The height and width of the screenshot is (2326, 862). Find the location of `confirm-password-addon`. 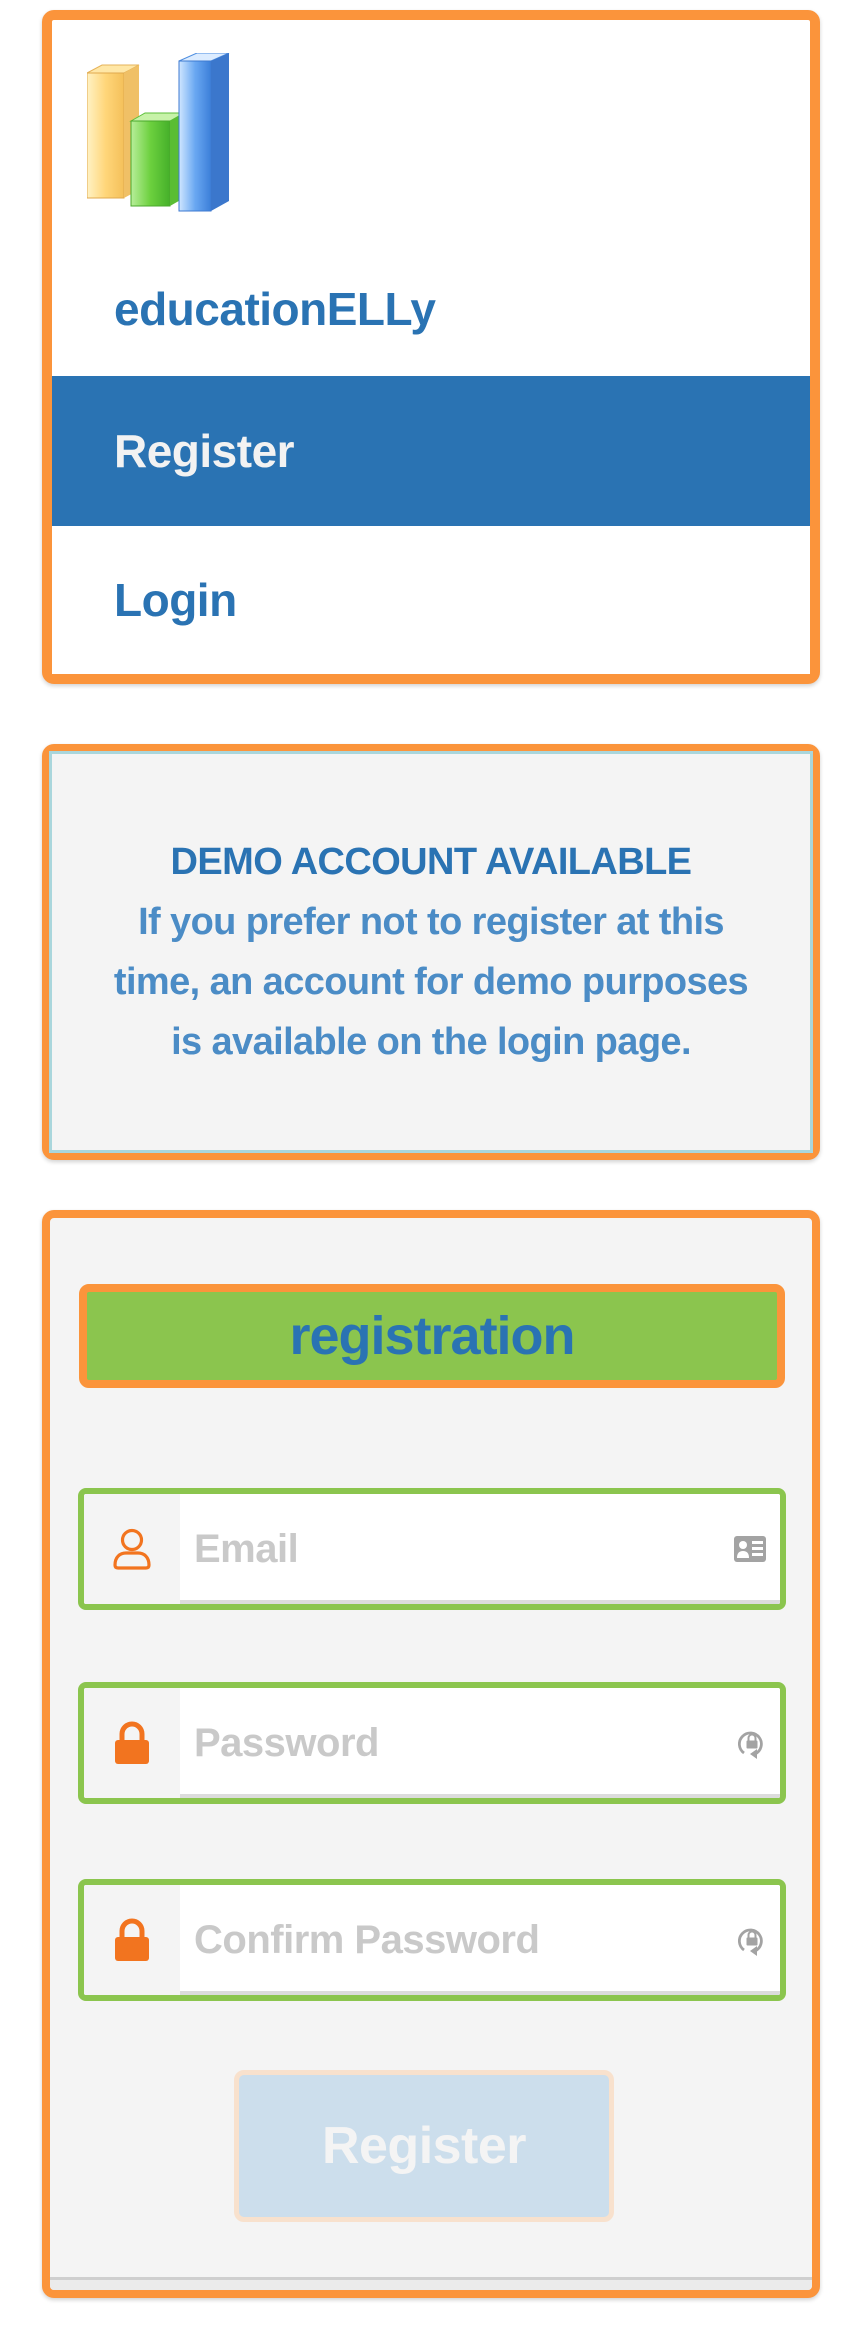

confirm-password-addon is located at coordinates (132, 1940).